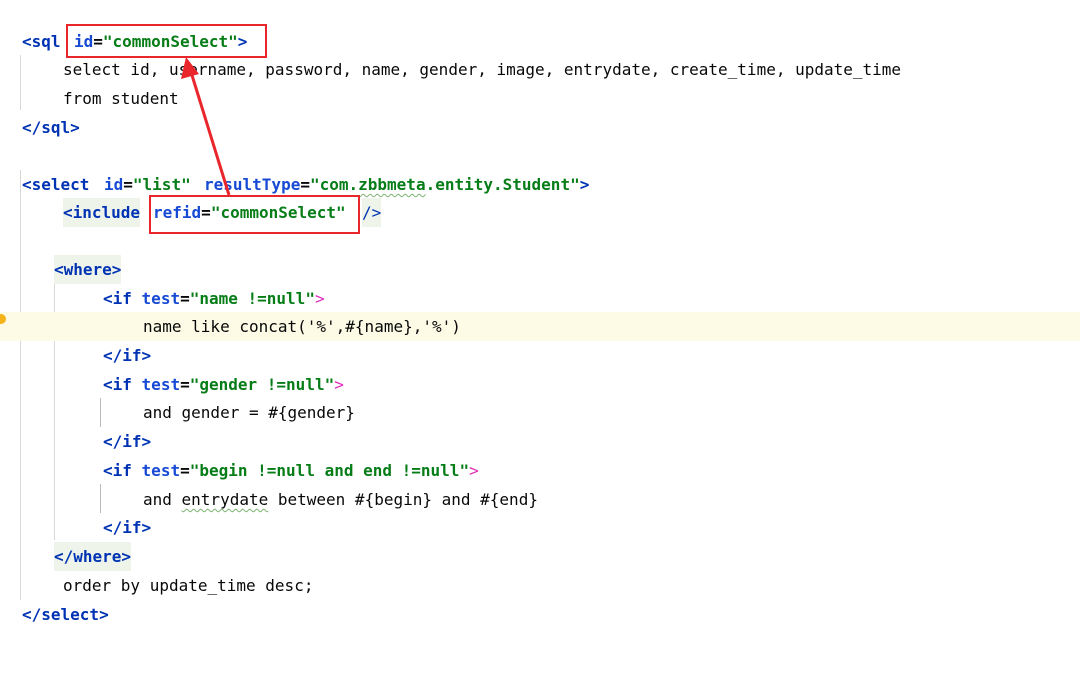 The height and width of the screenshot is (687, 1080). What do you see at coordinates (188, 585) in the screenshot?
I see `order-by-clause: order by update_time desc;` at bounding box center [188, 585].